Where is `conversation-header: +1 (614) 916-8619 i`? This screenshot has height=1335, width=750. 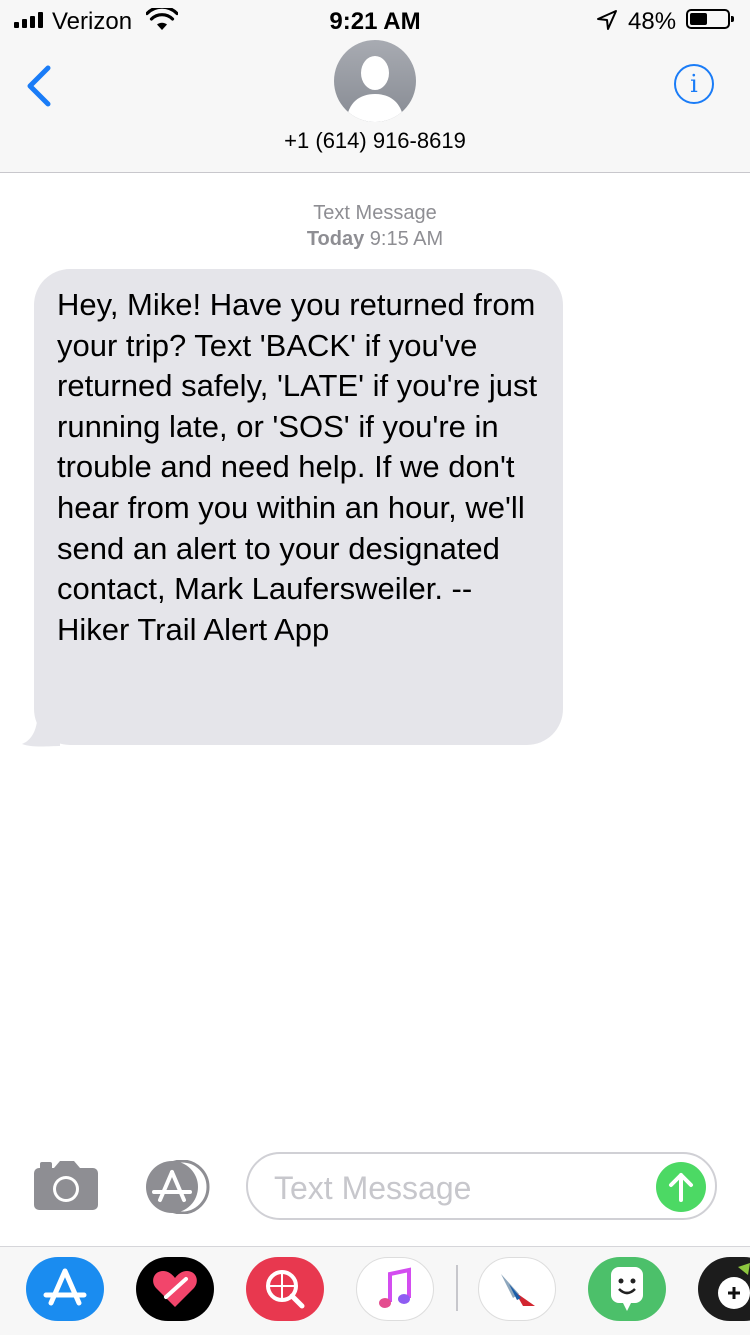 conversation-header: +1 (614) 916-8619 i is located at coordinates (375, 106).